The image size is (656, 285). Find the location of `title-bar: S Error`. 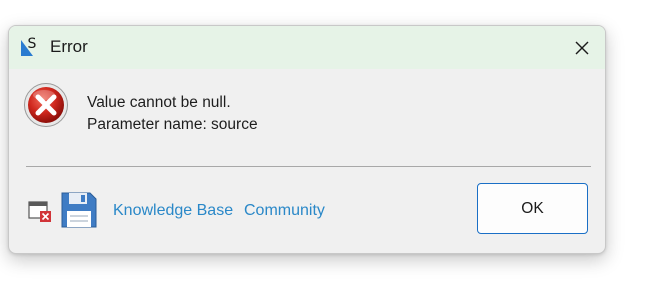

title-bar: S Error is located at coordinates (307, 47).